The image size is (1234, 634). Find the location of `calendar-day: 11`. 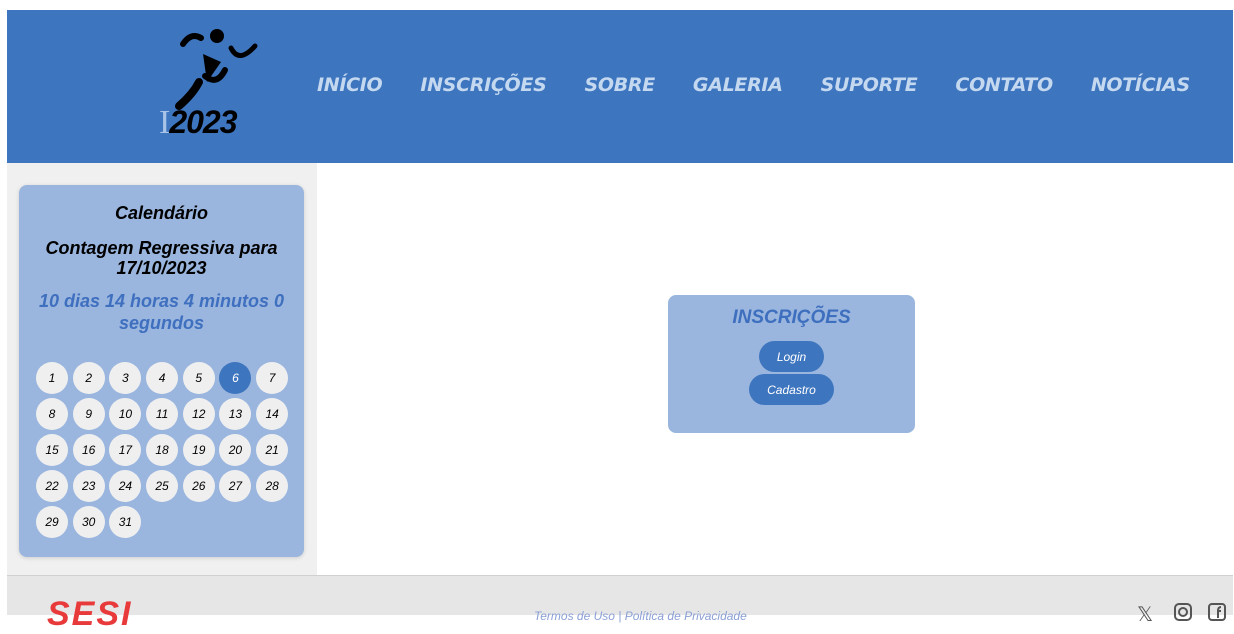

calendar-day: 11 is located at coordinates (162, 414).